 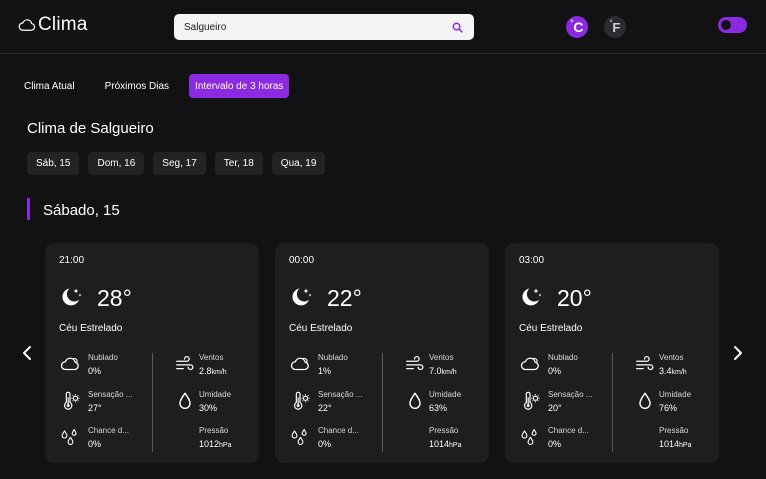 What do you see at coordinates (438, 408) in the screenshot?
I see `metric-value: 63%` at bounding box center [438, 408].